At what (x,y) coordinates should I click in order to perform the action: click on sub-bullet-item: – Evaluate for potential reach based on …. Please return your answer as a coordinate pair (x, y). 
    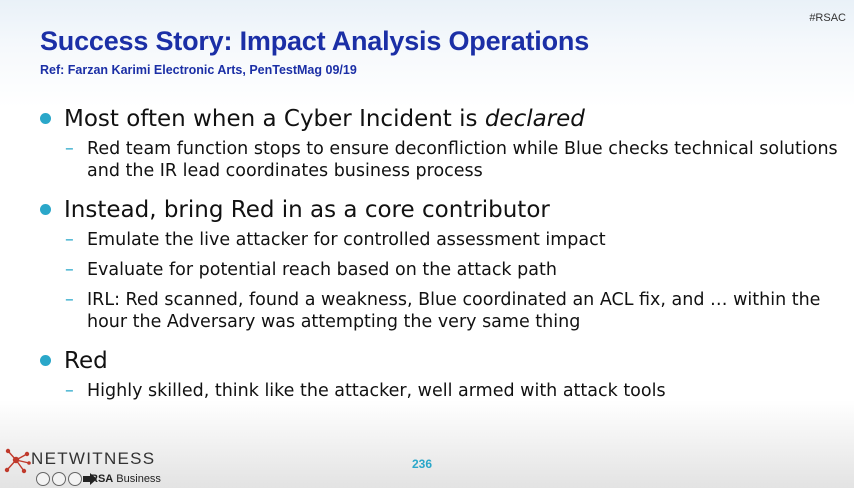
    Looking at the image, I should click on (438, 270).